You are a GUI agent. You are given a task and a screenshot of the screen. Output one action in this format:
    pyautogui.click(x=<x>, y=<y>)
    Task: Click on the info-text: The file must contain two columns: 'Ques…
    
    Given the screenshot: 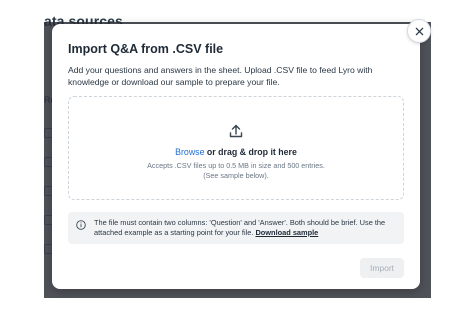 What is the action you would take?
    pyautogui.click(x=246, y=228)
    